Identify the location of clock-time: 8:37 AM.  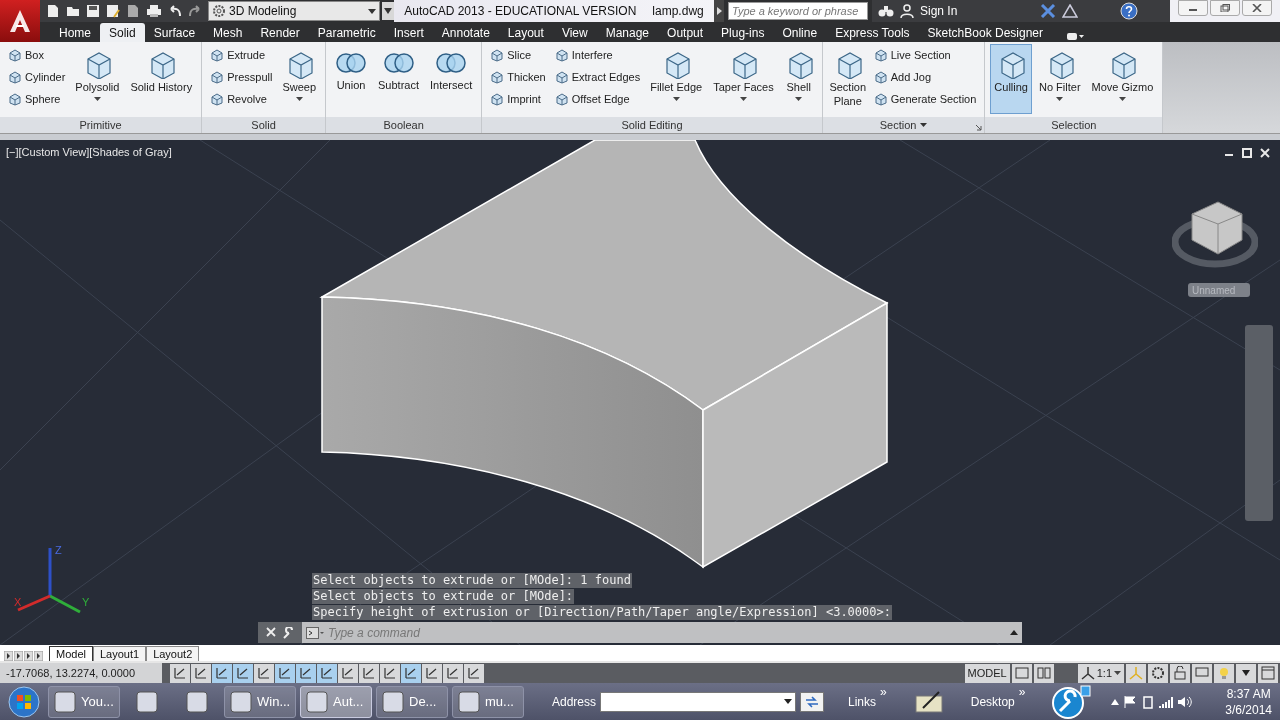
(1248, 693).